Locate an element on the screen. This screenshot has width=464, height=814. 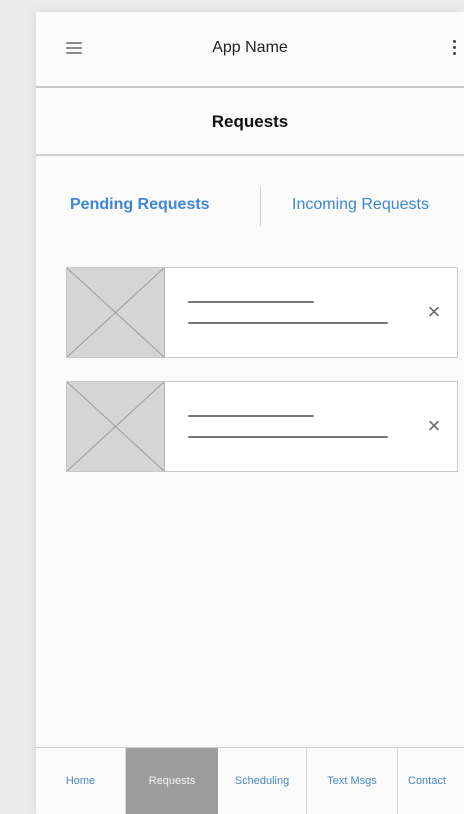
nav-item-scheduling: Scheduling is located at coordinates (262, 781).